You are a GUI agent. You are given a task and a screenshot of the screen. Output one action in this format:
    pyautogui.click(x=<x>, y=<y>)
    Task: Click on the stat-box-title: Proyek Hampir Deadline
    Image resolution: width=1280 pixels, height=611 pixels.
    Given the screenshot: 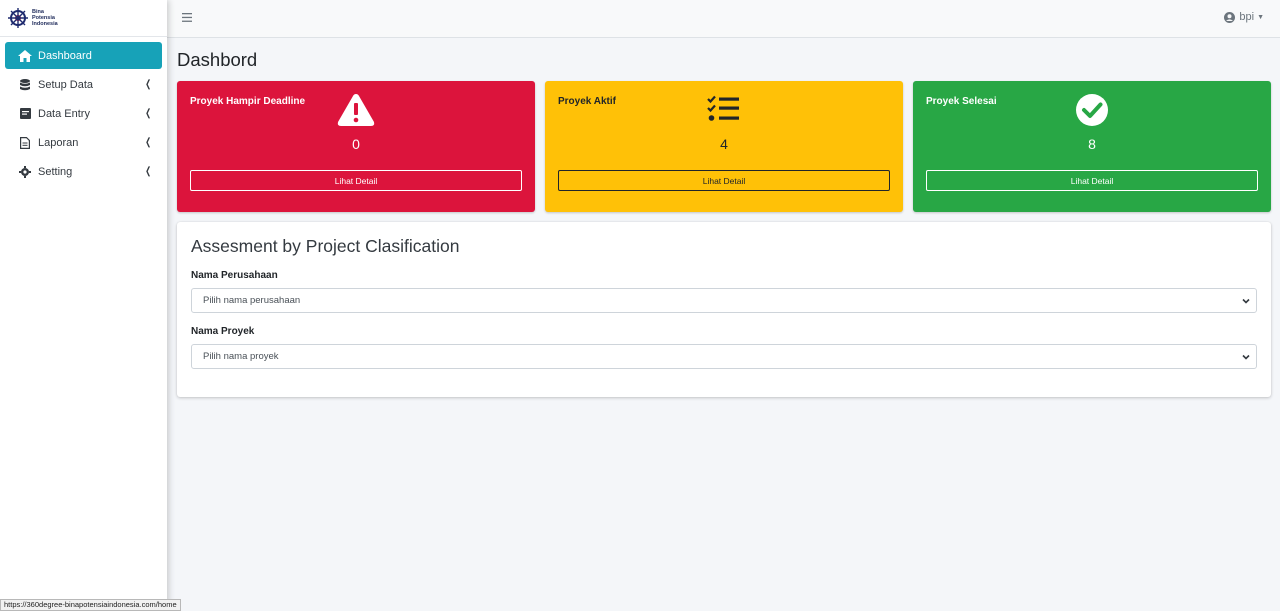 What is the action you would take?
    pyautogui.click(x=248, y=101)
    